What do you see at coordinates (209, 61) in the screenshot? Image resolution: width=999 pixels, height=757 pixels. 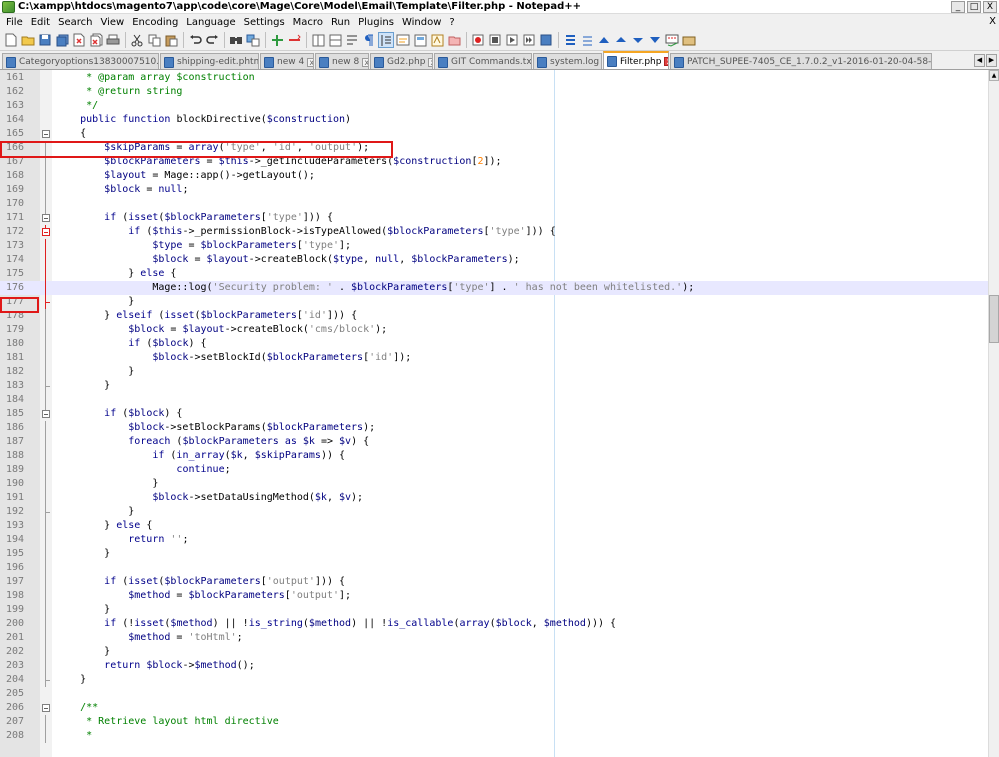 I see `tab-shipping-edit: shipping-edit.phtml x` at bounding box center [209, 61].